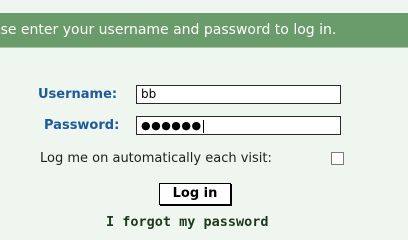 This screenshot has height=240, width=408. I want to click on auto-login-checkbox, so click(337, 158).